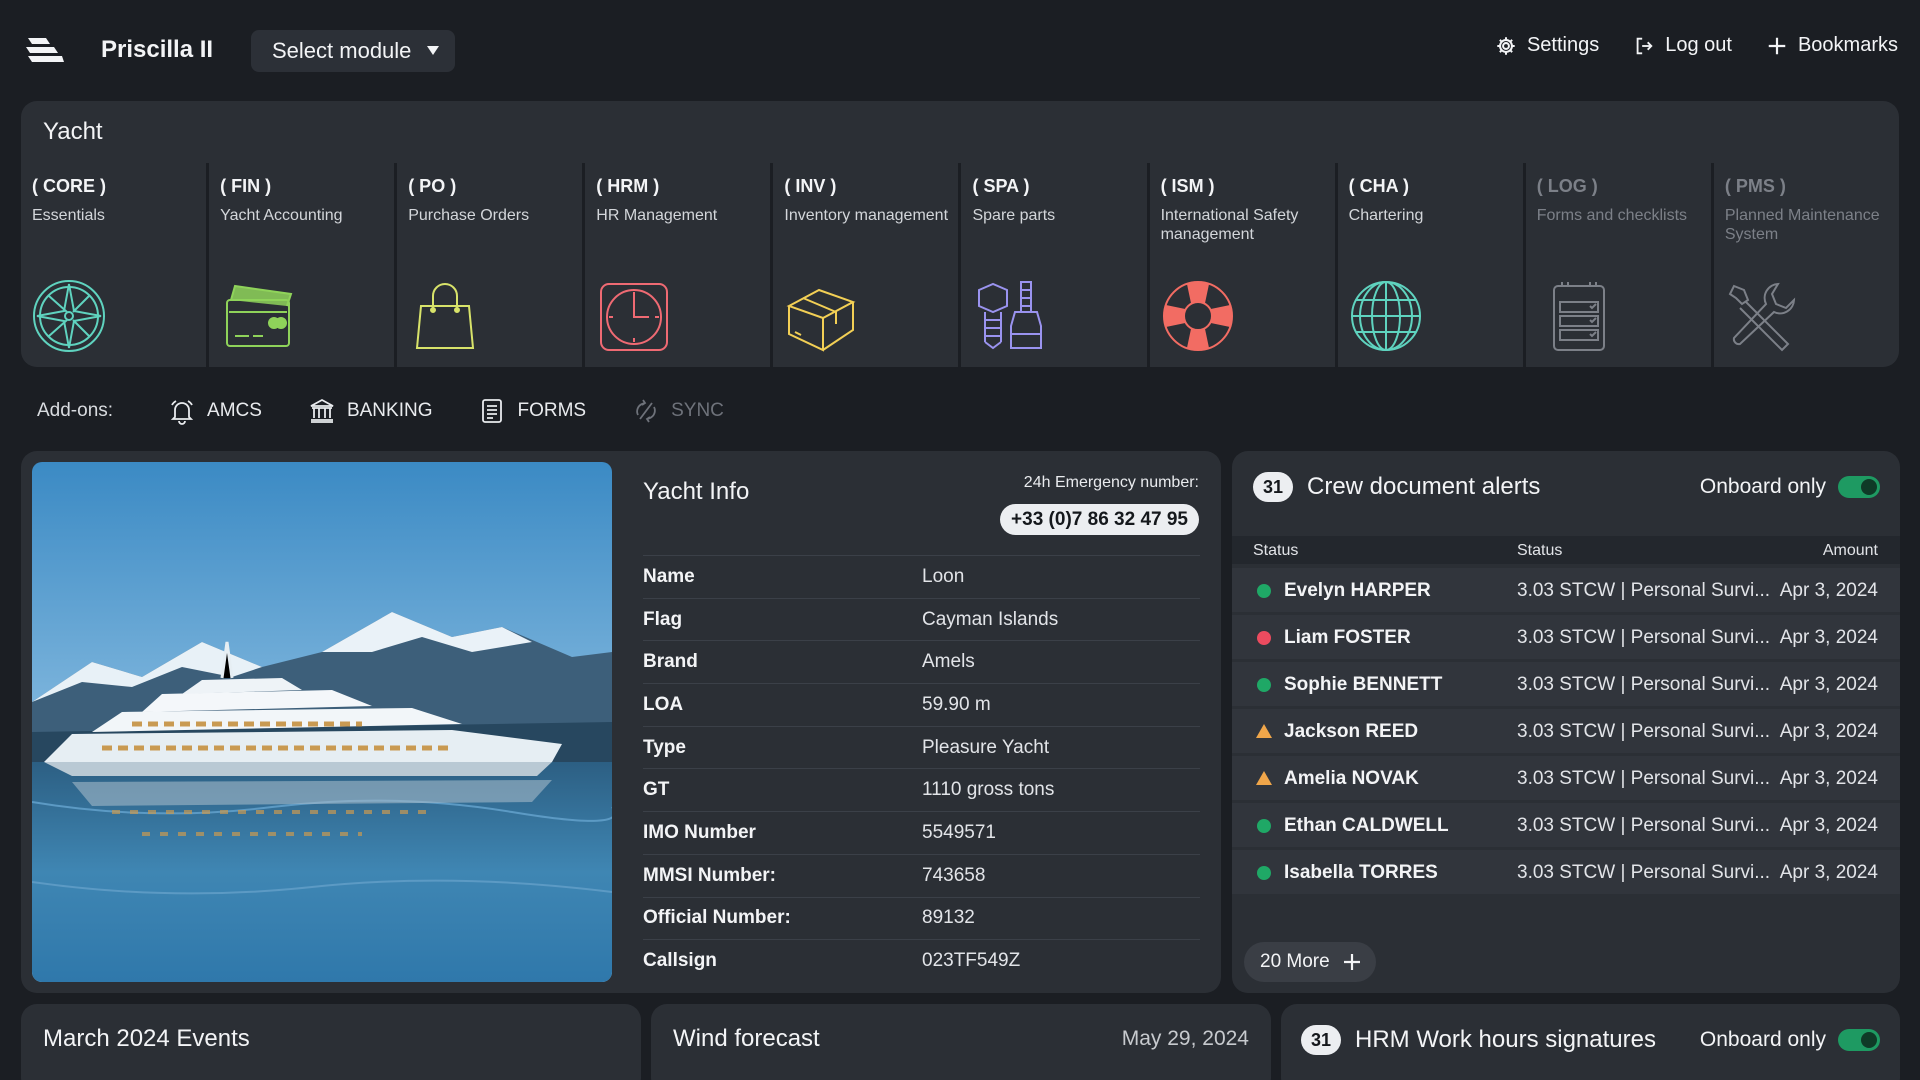 The image size is (1920, 1080). Describe the element at coordinates (1618, 265) in the screenshot. I see `module-log: ( LOG ) Forms and checklists` at that location.